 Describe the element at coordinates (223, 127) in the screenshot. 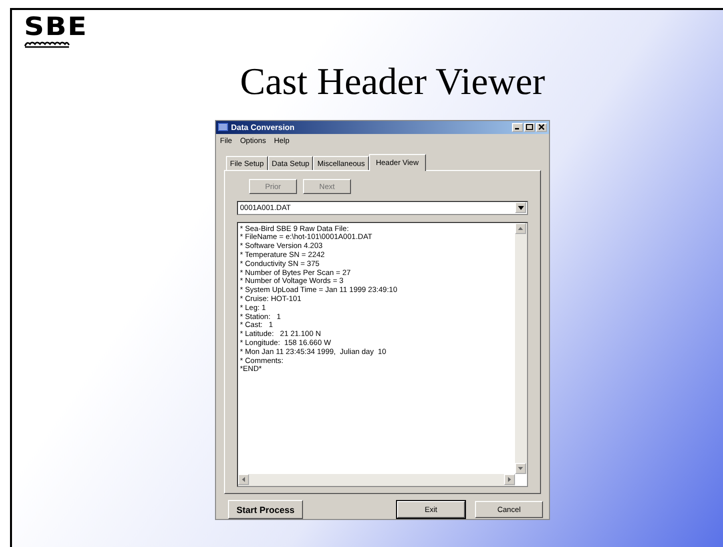

I see `app-icon` at that location.